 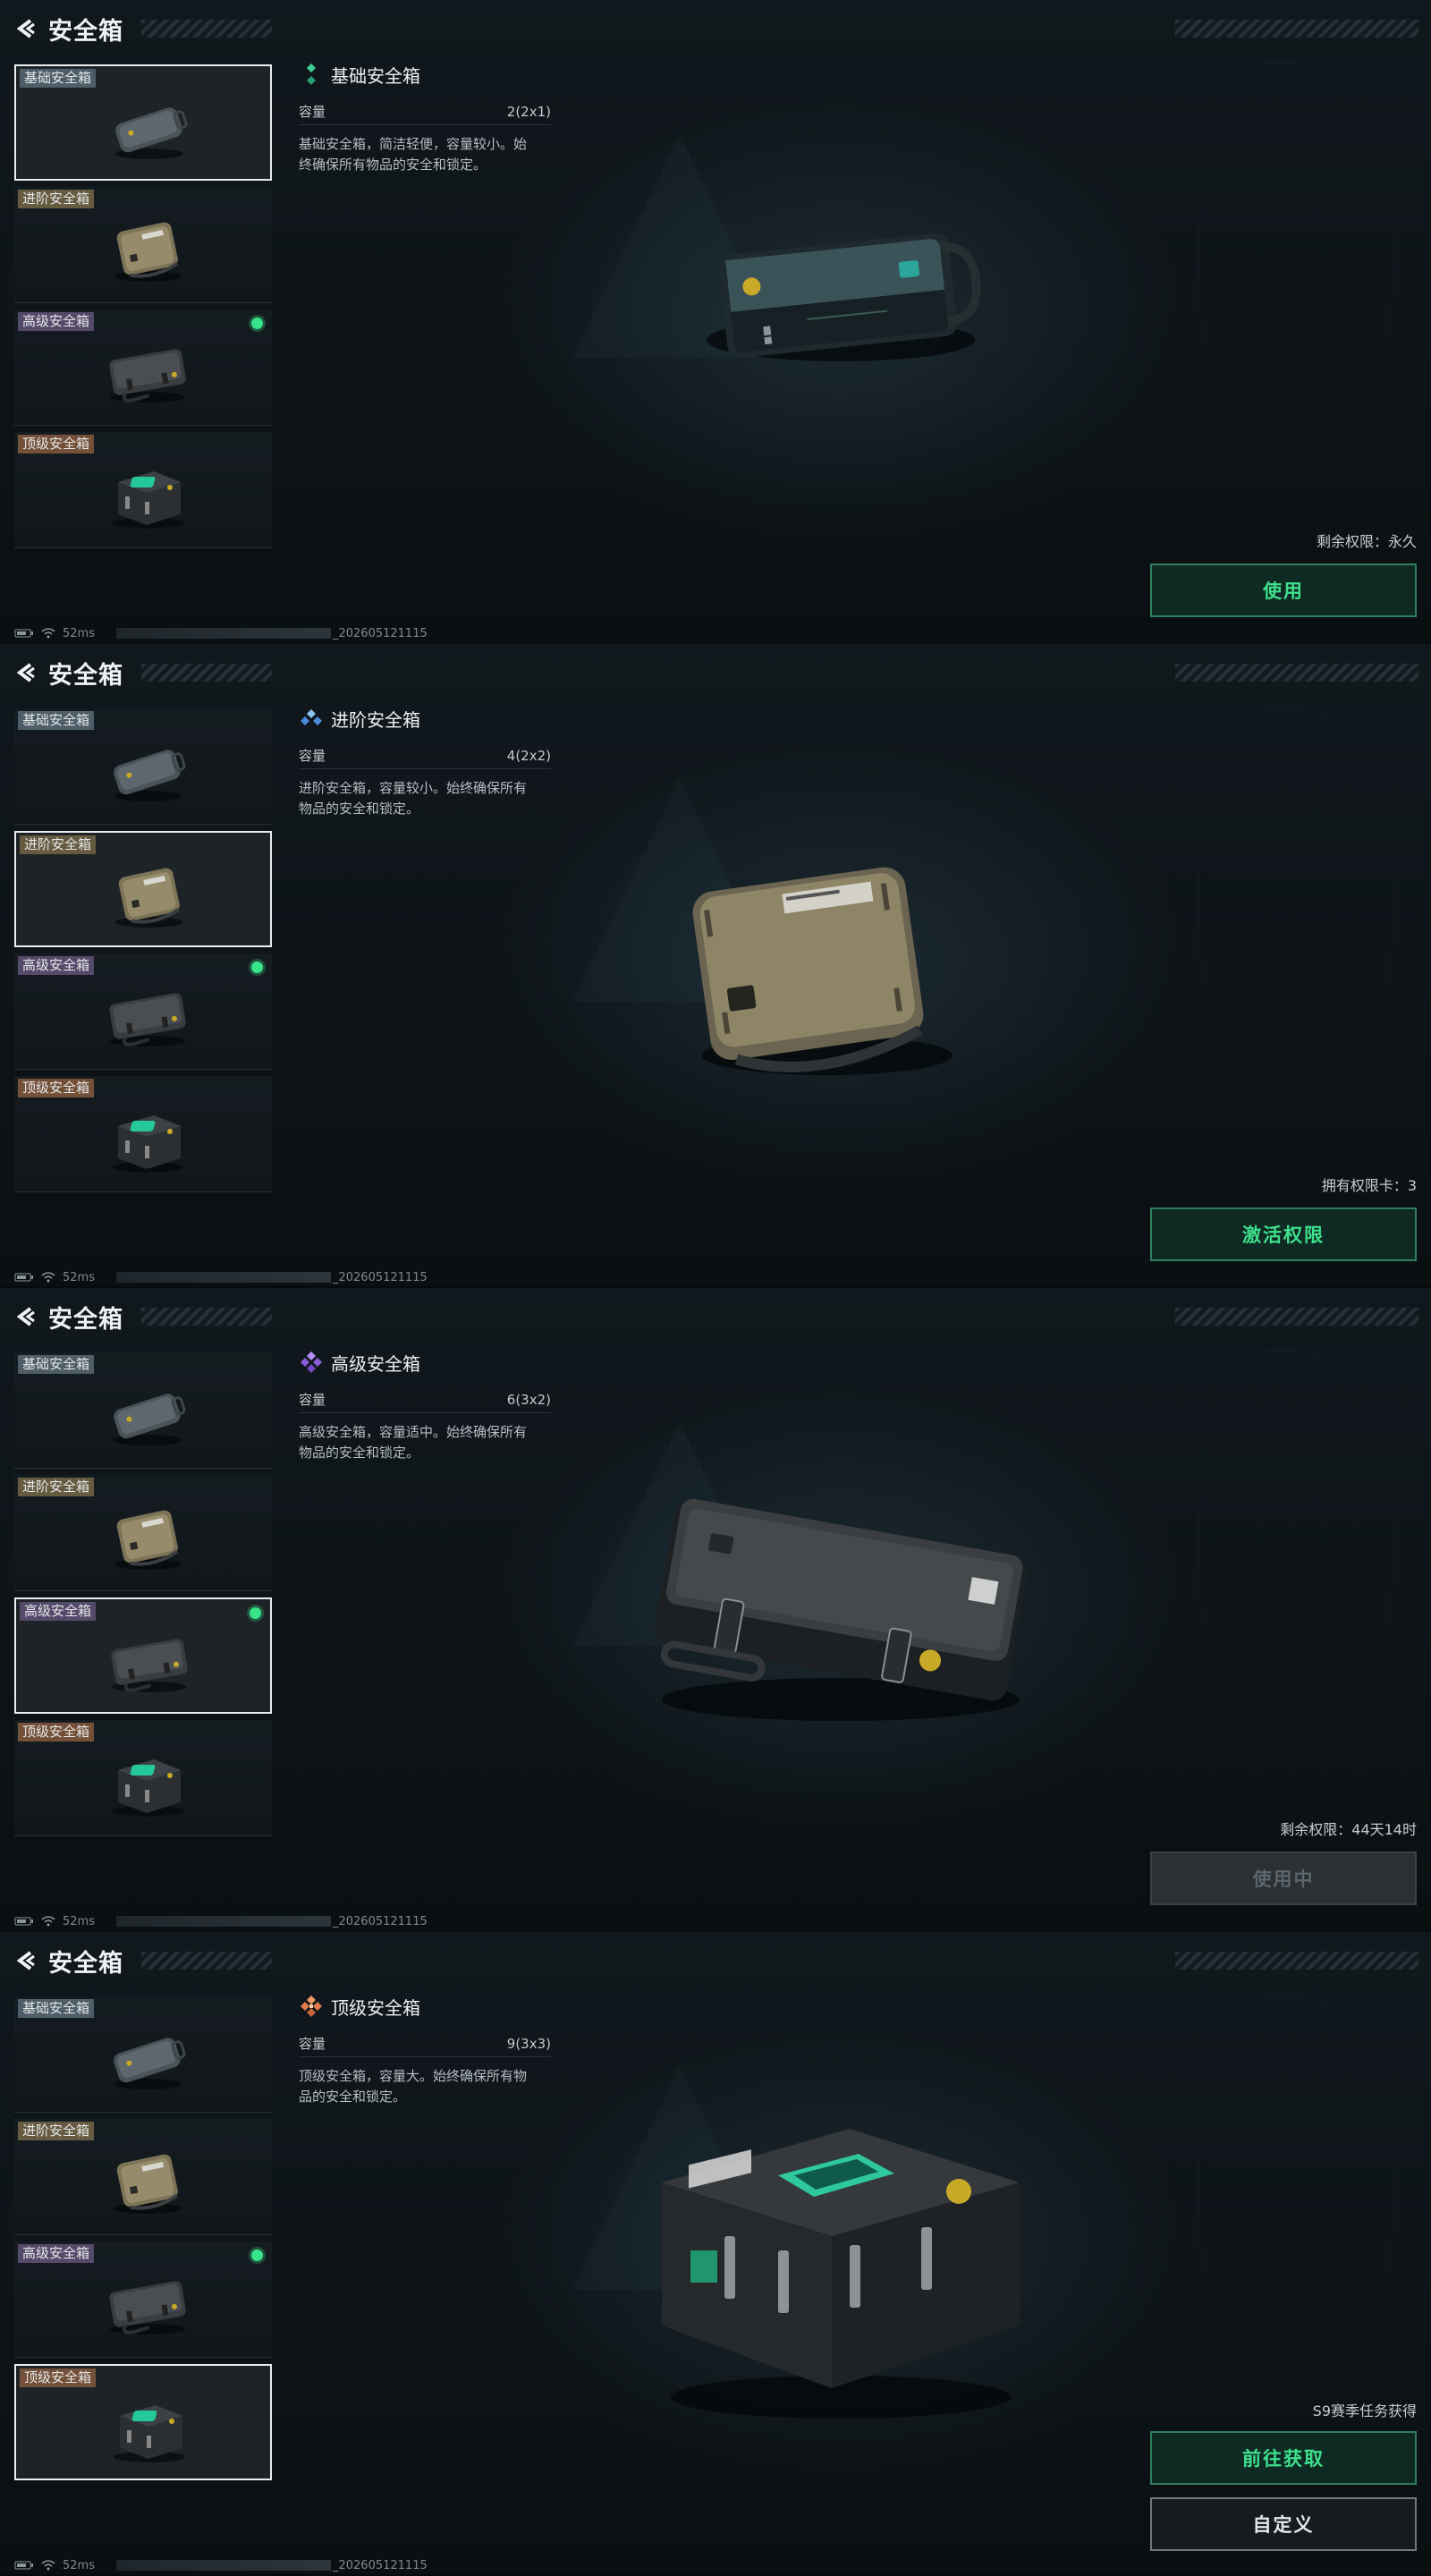 What do you see at coordinates (207, 29) in the screenshot?
I see `header-hatch` at bounding box center [207, 29].